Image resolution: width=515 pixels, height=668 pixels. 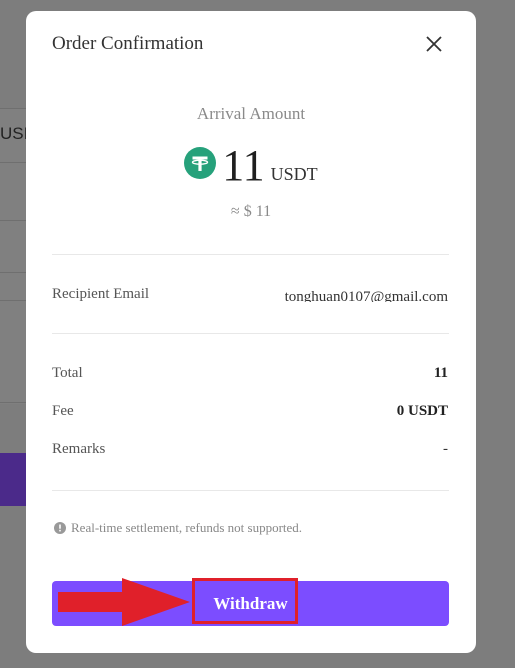 I want to click on background-currency-label: USI, so click(x=14, y=133).